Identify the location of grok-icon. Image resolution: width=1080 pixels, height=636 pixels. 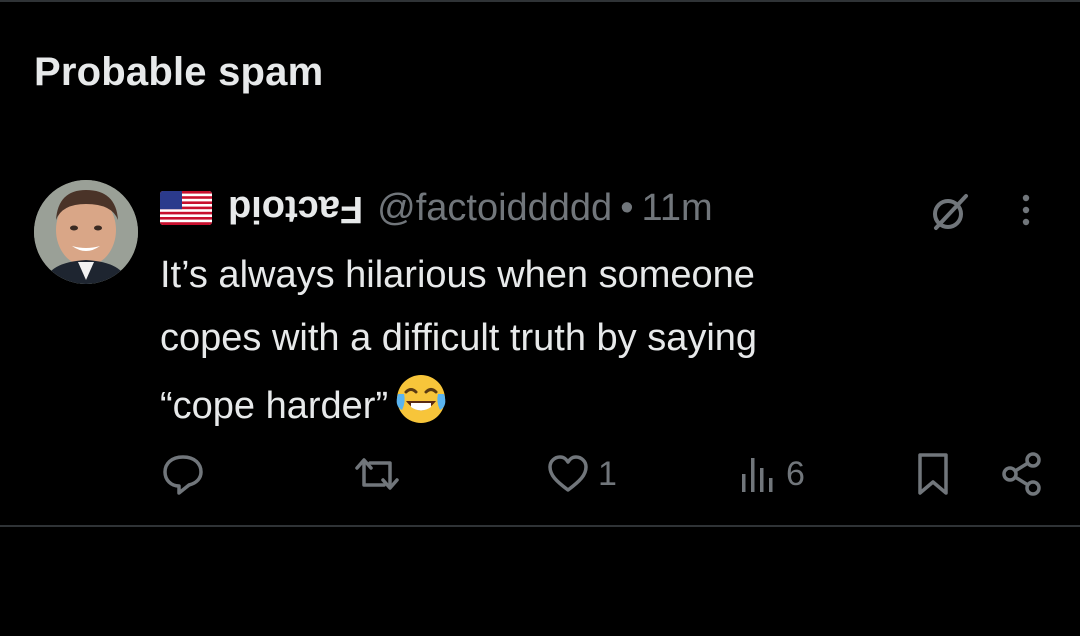
(950, 212).